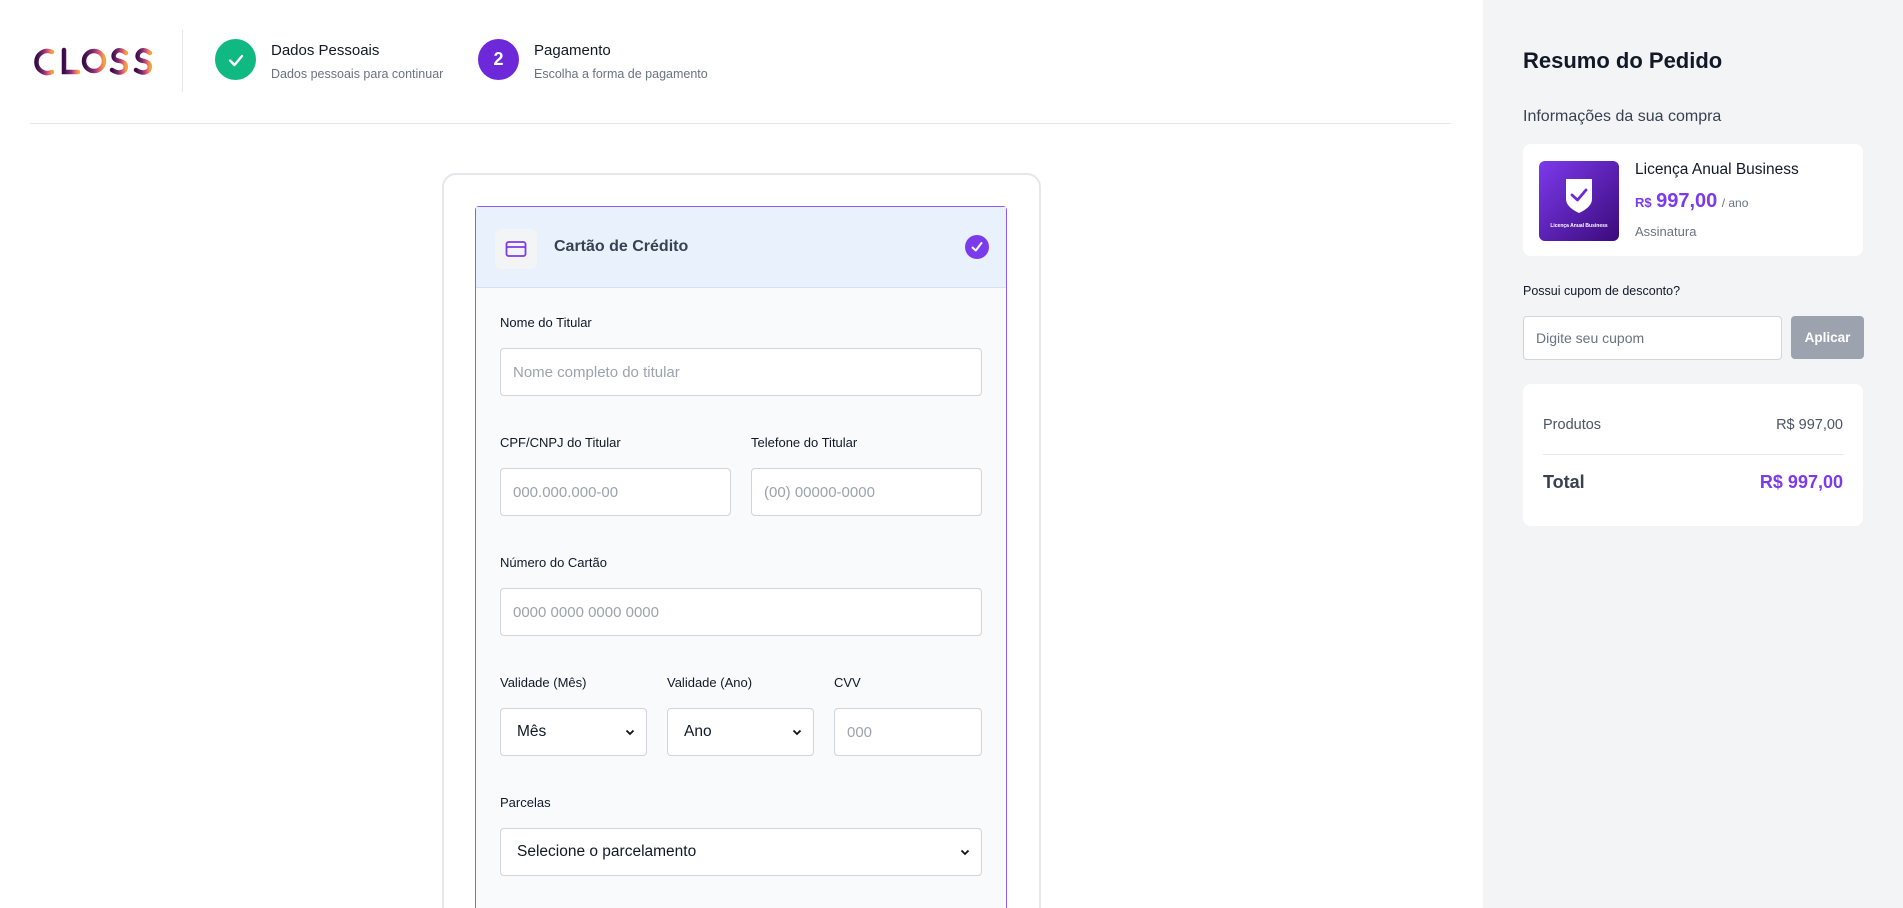 The width and height of the screenshot is (1903, 908). Describe the element at coordinates (553, 562) in the screenshot. I see `card-number-label: Número do Cartão` at that location.